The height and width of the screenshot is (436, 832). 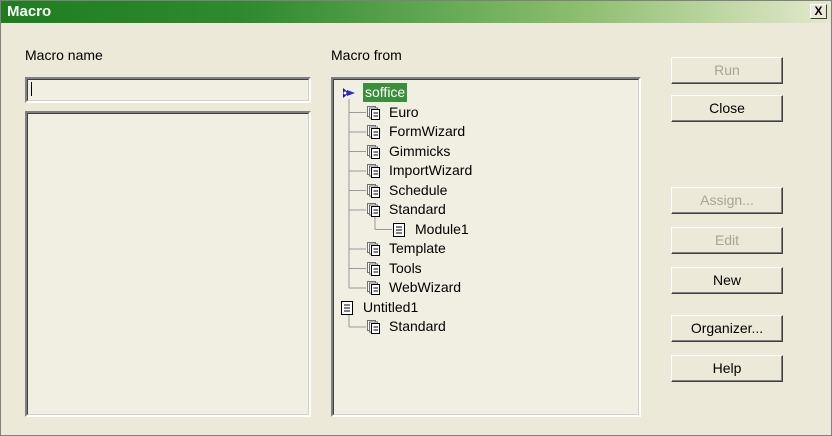 I want to click on macro-name-input, so click(x=168, y=90).